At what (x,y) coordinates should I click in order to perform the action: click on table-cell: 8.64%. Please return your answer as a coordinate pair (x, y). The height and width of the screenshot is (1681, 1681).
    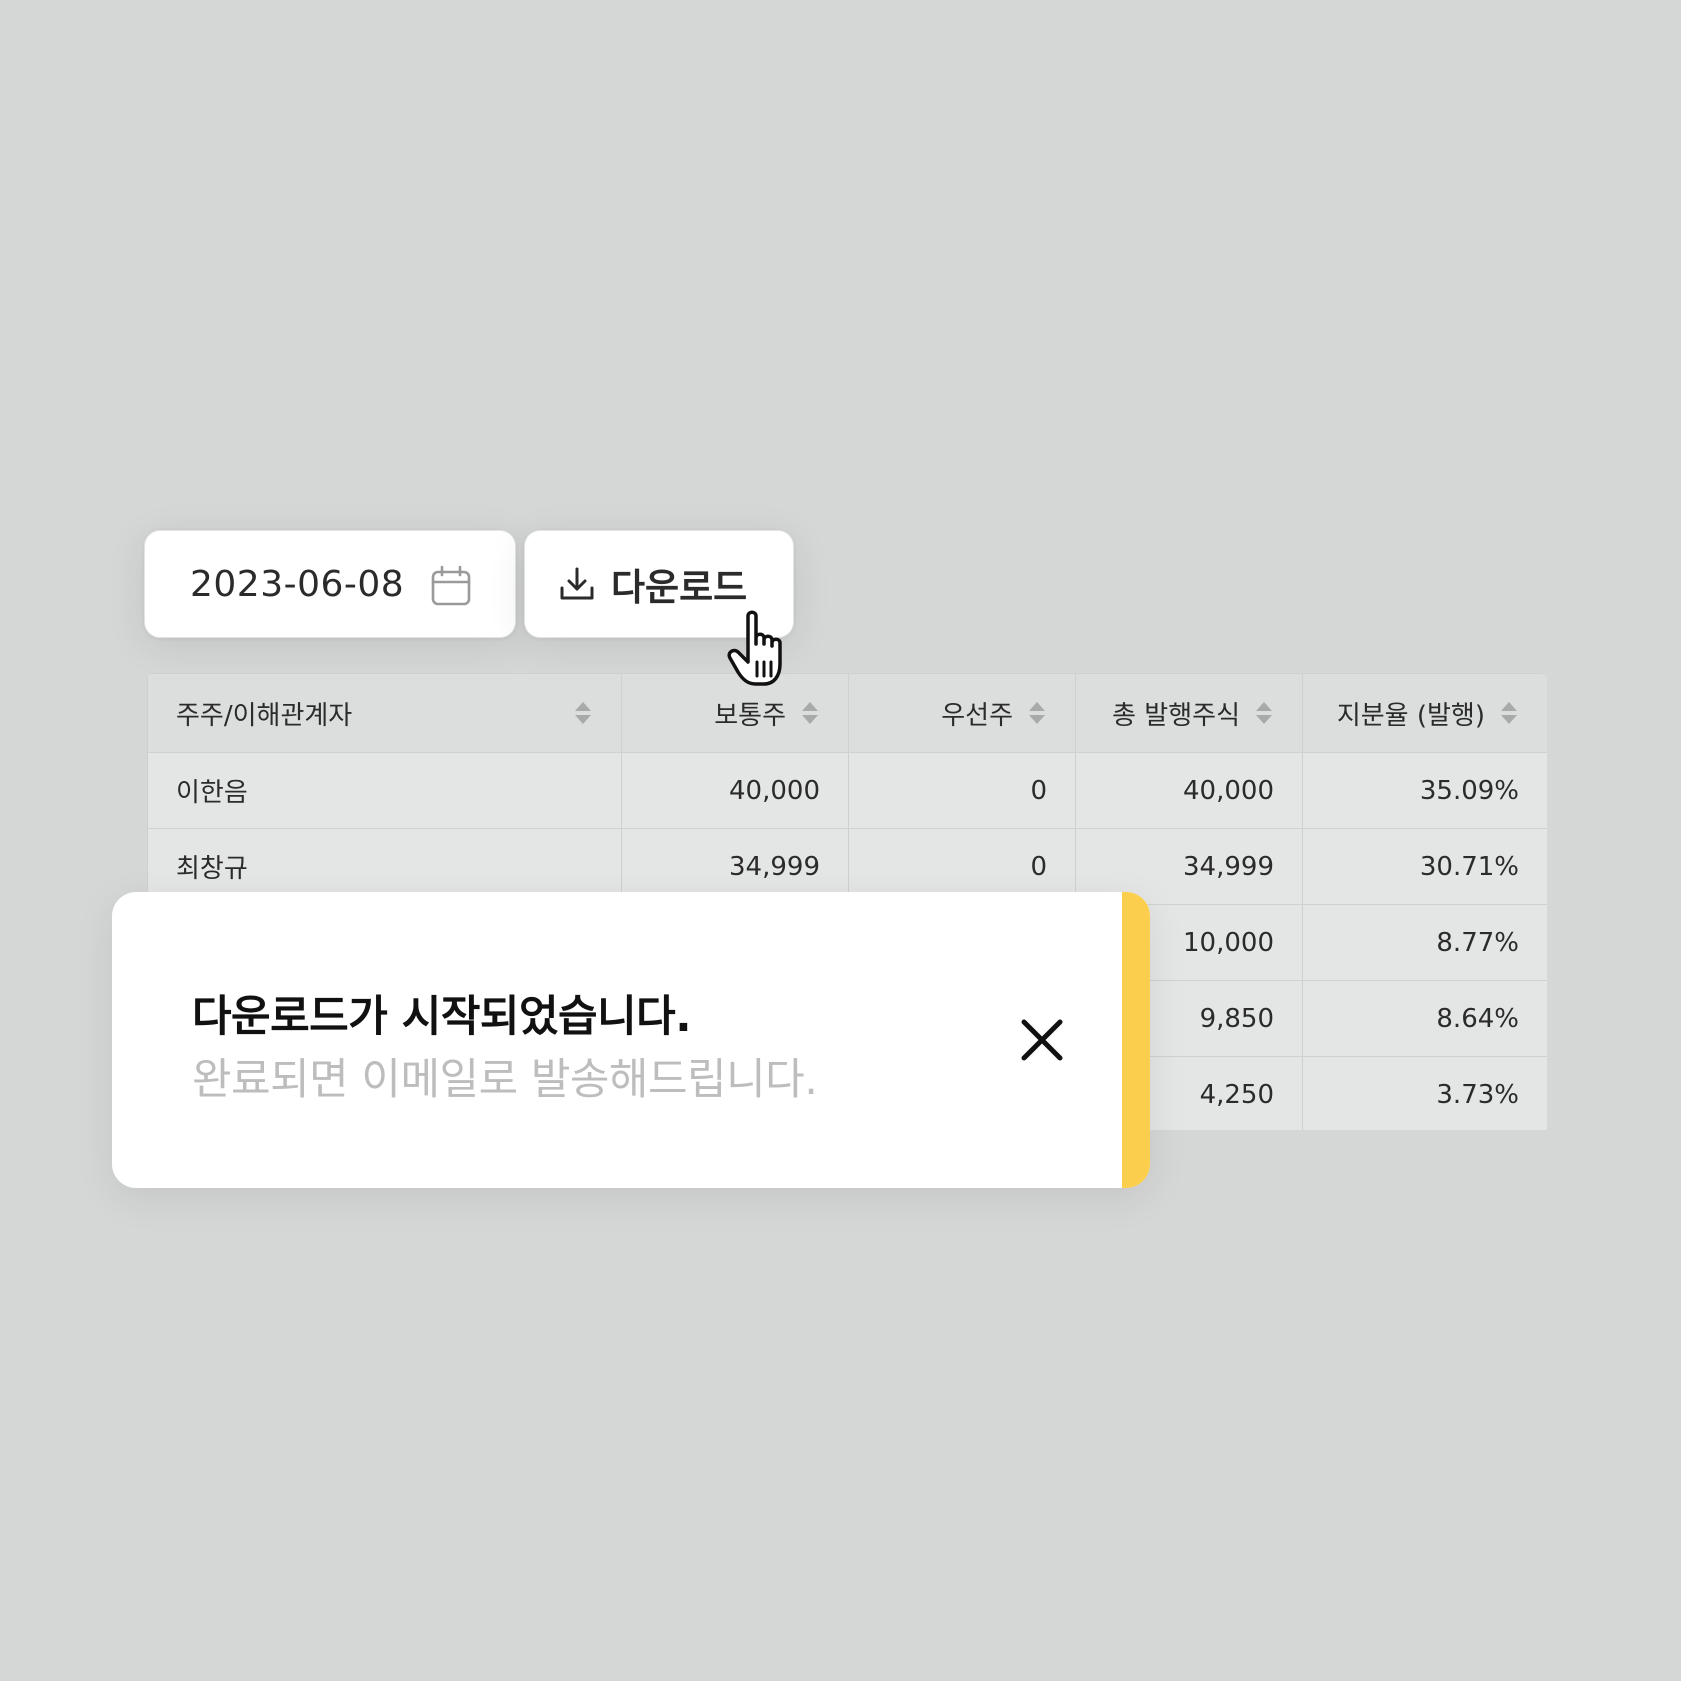
    Looking at the image, I should click on (1424, 1018).